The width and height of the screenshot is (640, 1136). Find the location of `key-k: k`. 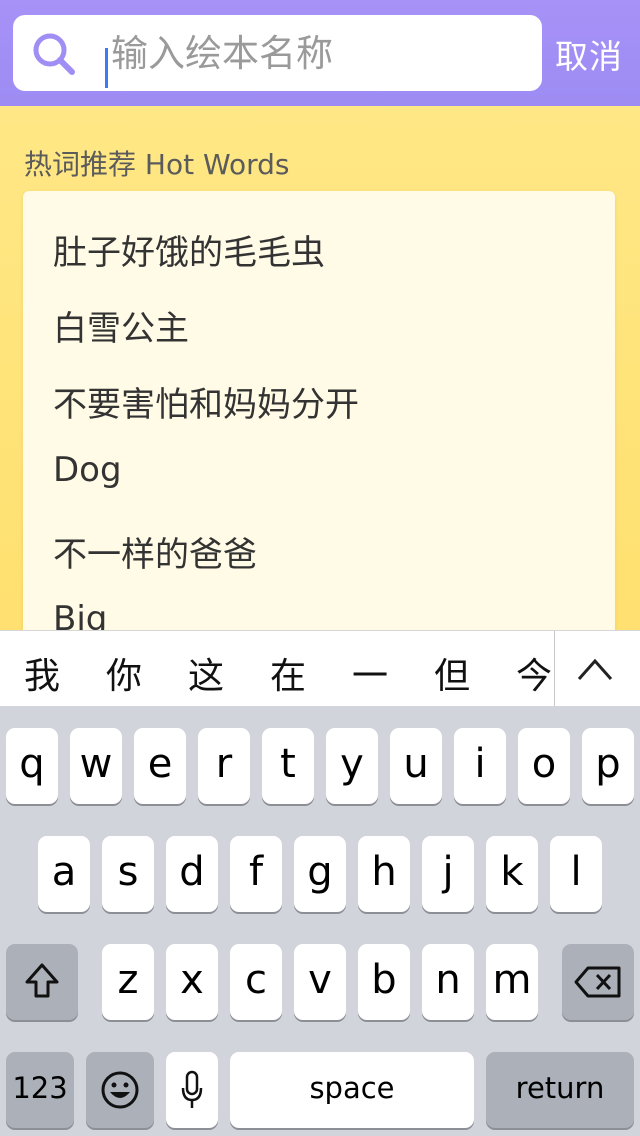

key-k: k is located at coordinates (512, 874).